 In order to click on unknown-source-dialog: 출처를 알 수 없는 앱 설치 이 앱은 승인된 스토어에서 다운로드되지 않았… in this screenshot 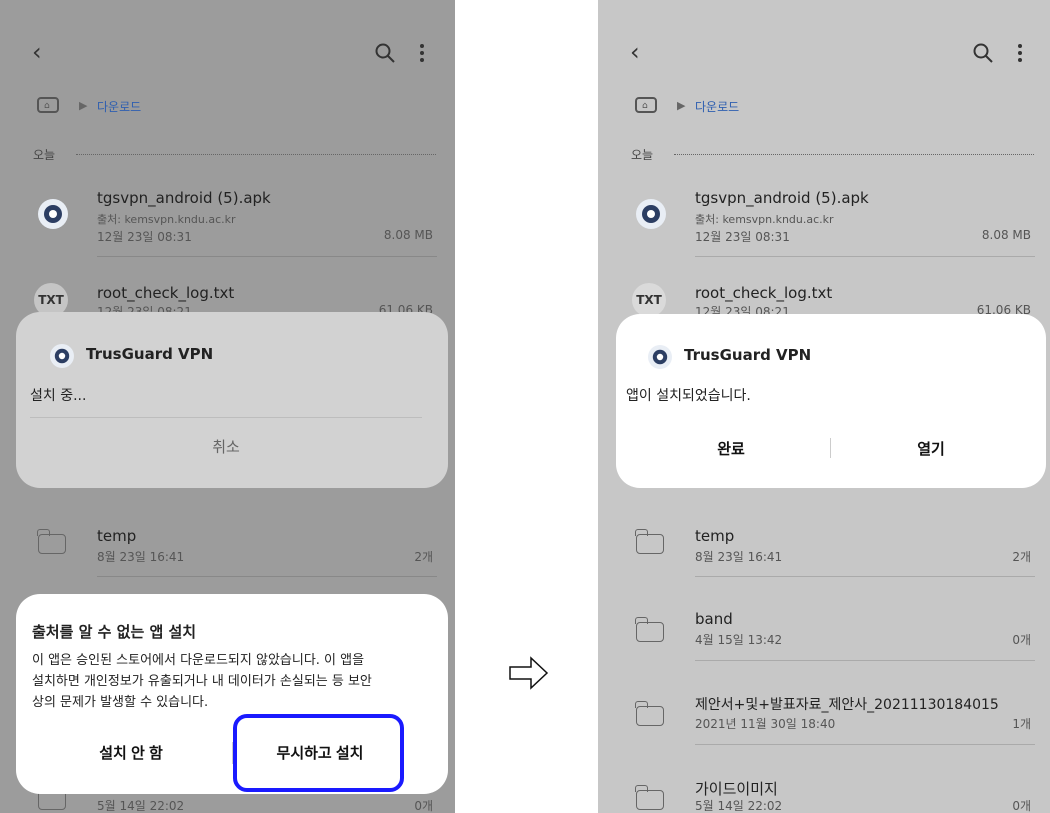, I will do `click(232, 694)`.